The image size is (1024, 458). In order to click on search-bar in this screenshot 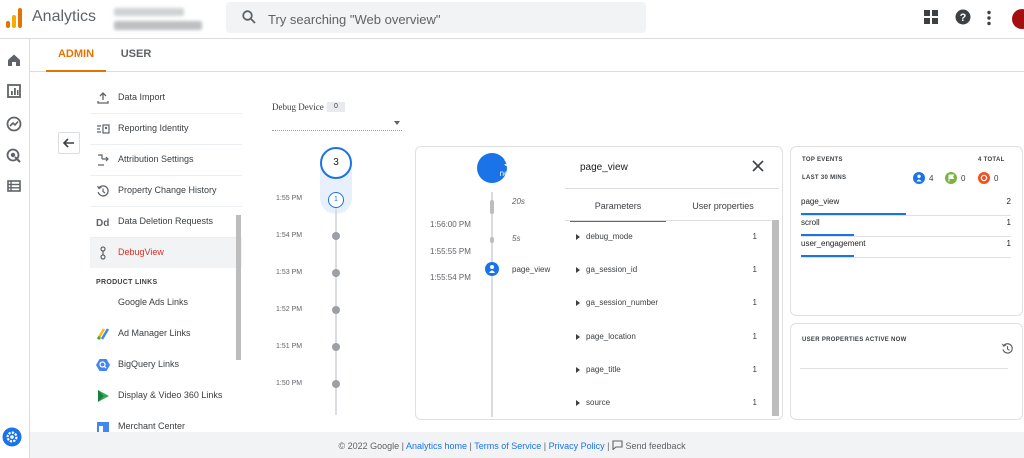, I will do `click(436, 17)`.